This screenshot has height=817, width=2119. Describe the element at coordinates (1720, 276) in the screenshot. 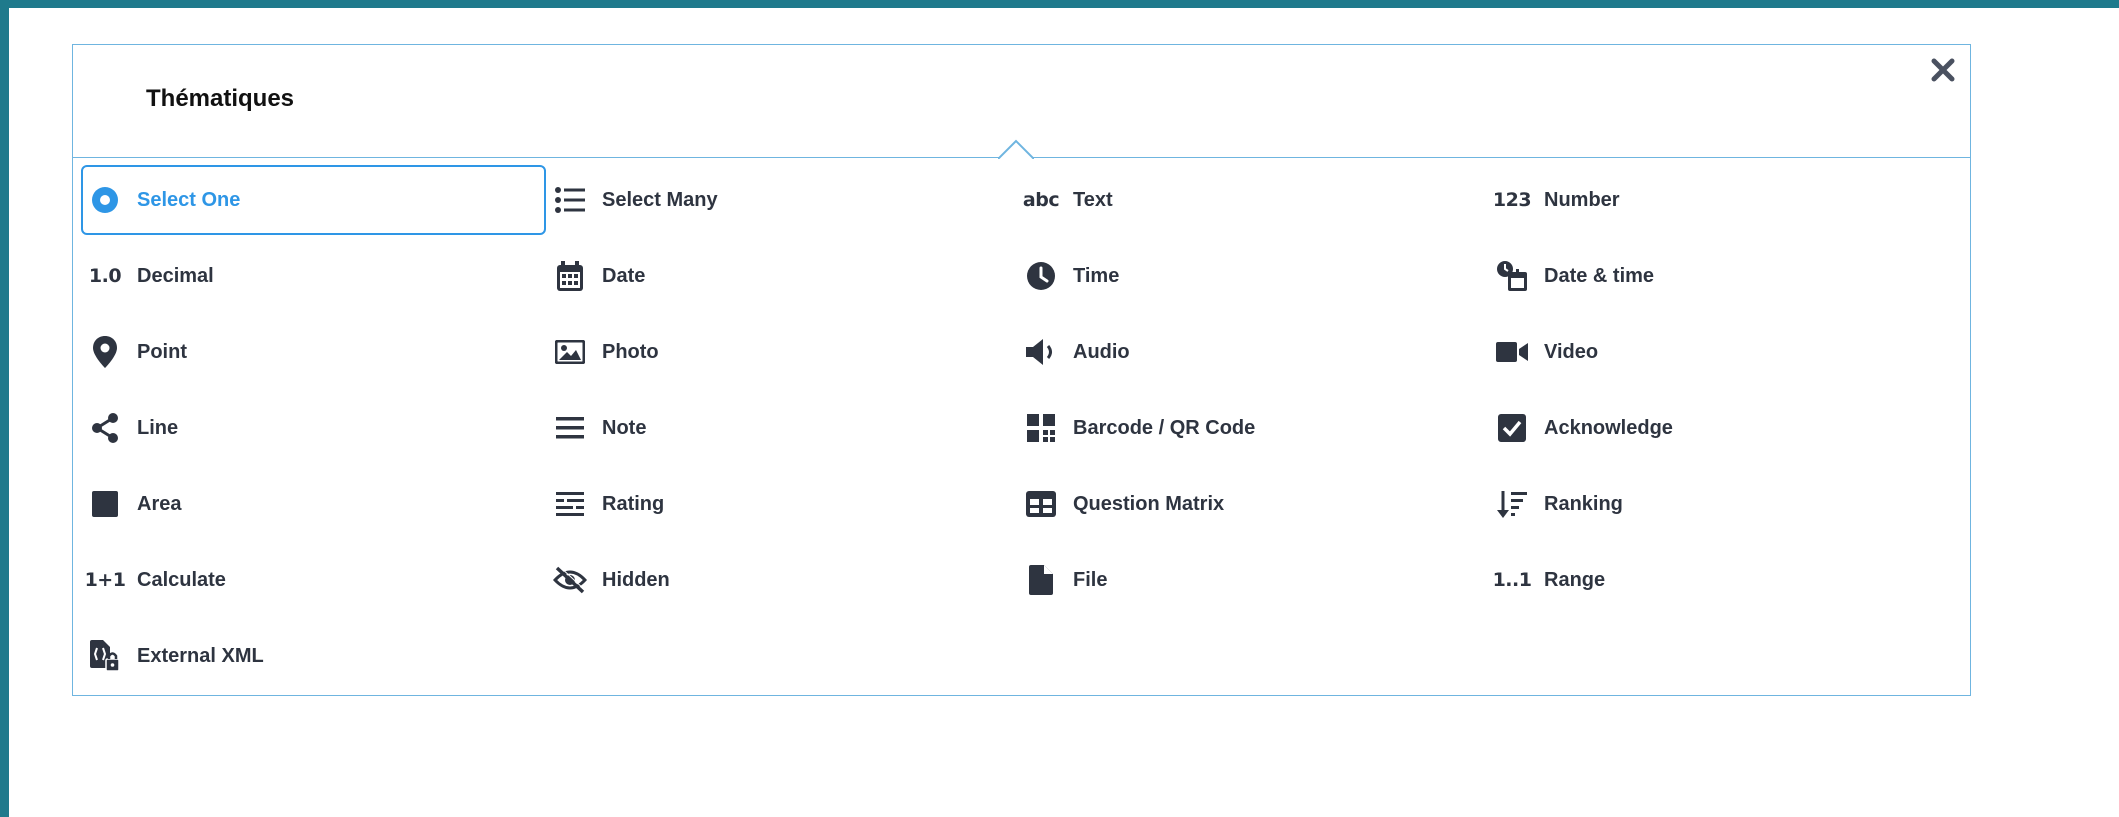

I see `type-date-time: Date & time` at that location.